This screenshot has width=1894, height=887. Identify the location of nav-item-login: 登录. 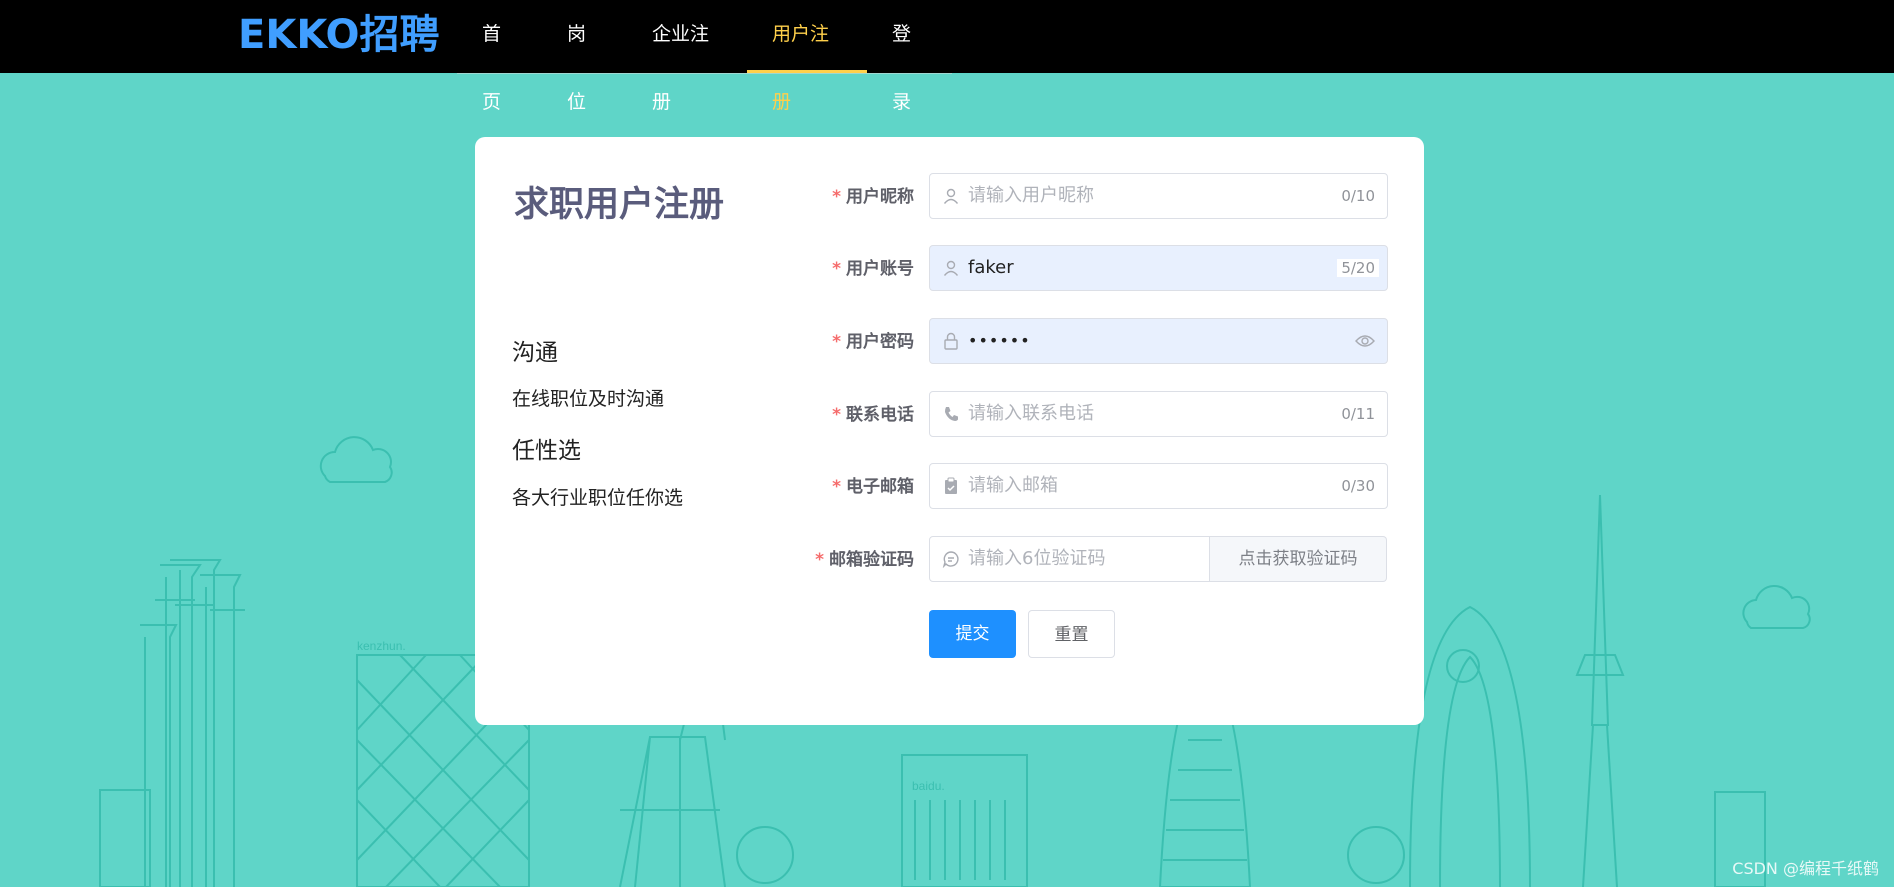
(909, 56).